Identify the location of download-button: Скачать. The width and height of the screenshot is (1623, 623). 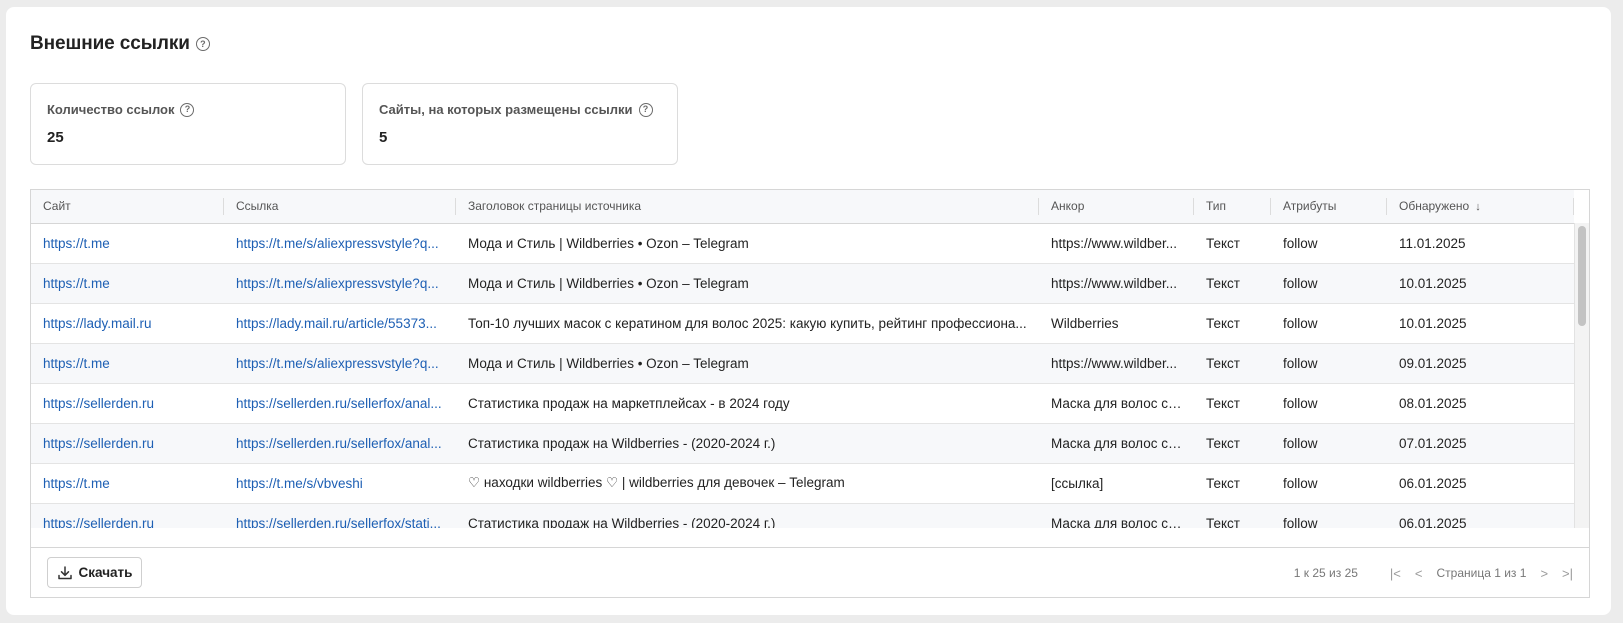
(94, 572).